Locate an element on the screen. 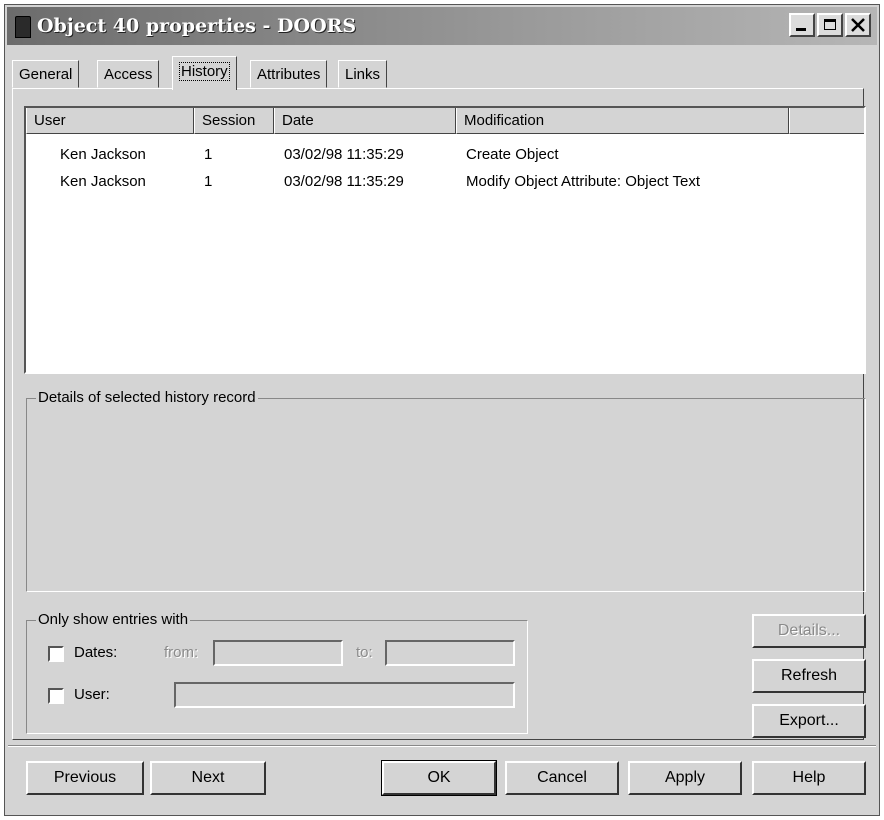  dates-label: Dates: is located at coordinates (96, 652).